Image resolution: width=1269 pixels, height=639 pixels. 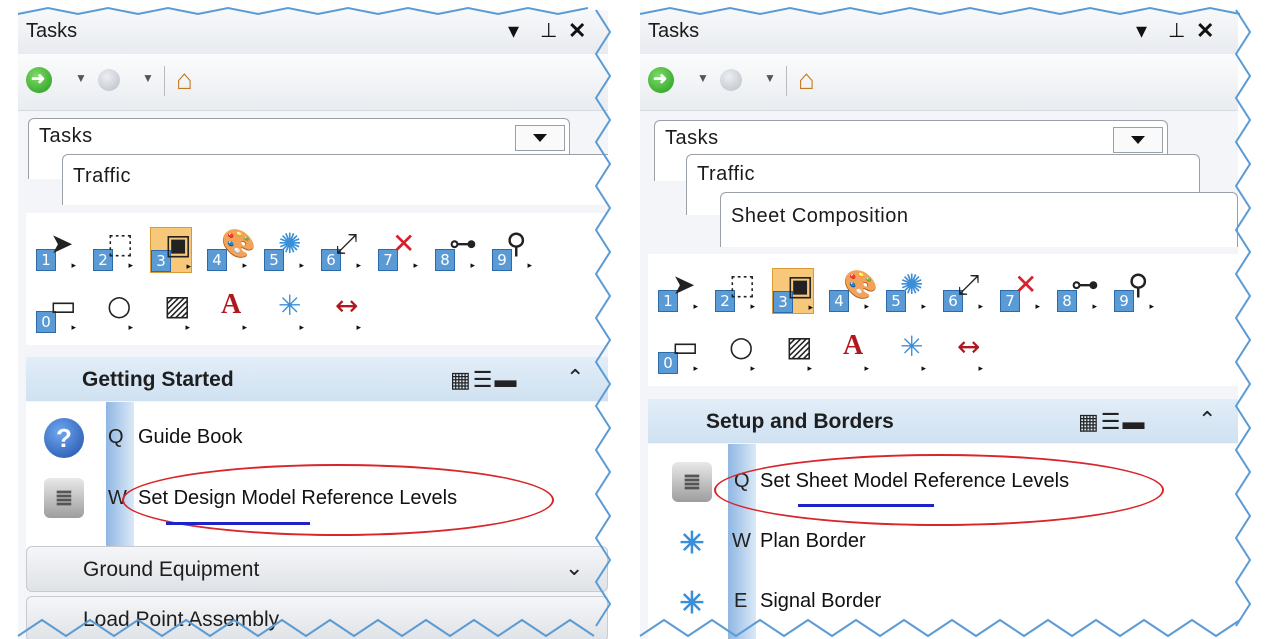 What do you see at coordinates (939, 32) in the screenshot?
I see `panel-title-bar: Tasks ▾ ⊥ ✕` at bounding box center [939, 32].